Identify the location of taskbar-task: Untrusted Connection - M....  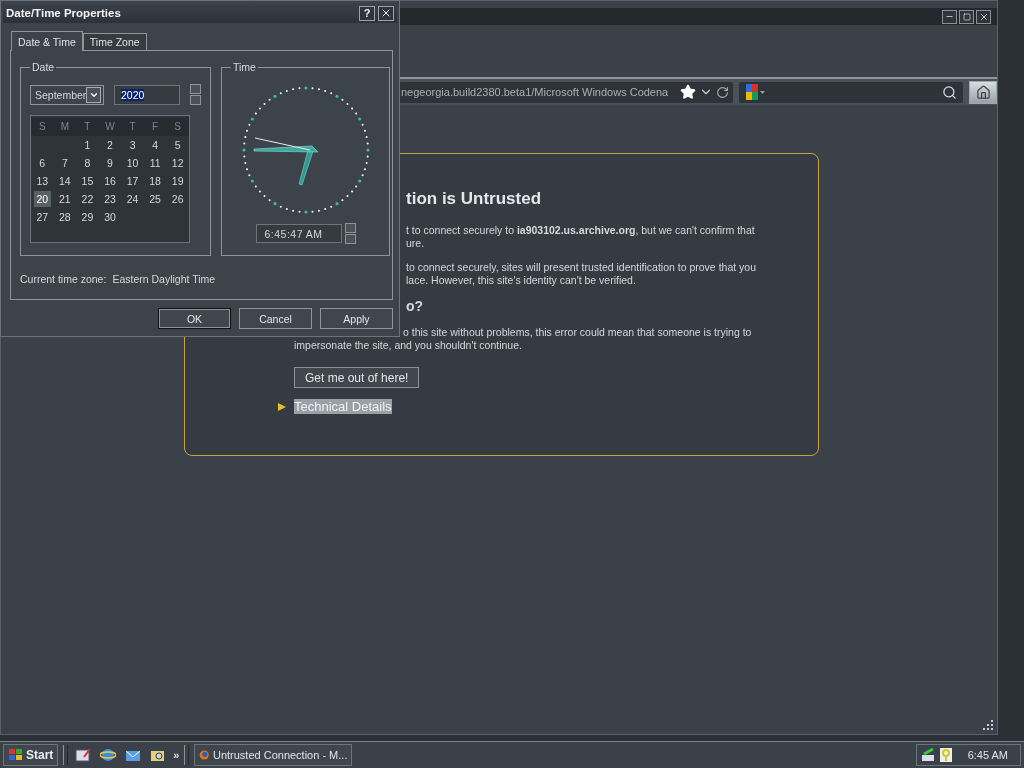
(273, 755).